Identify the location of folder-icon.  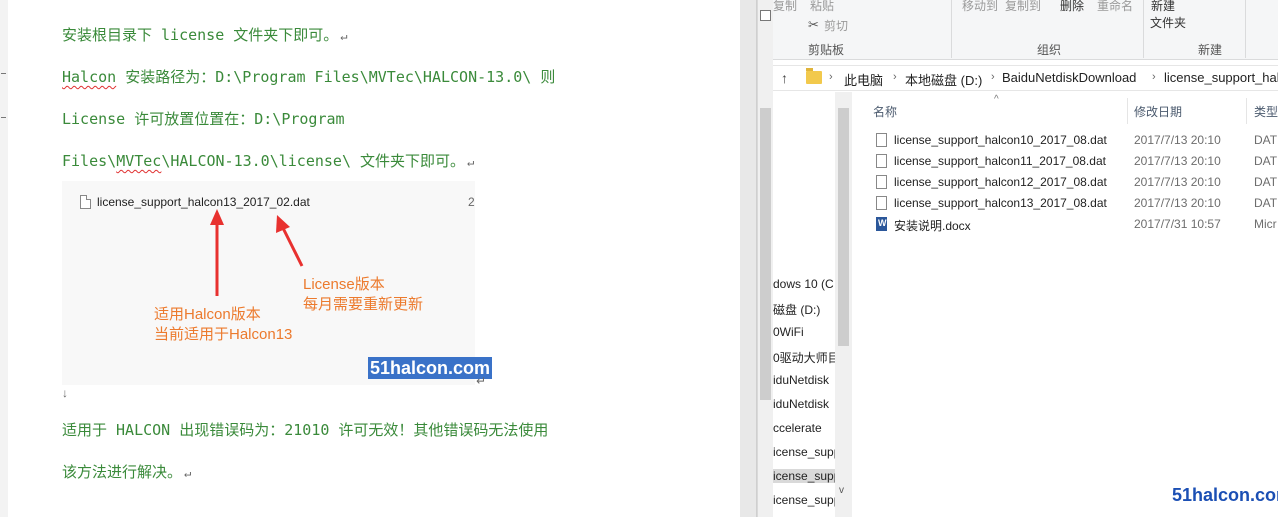
(814, 76).